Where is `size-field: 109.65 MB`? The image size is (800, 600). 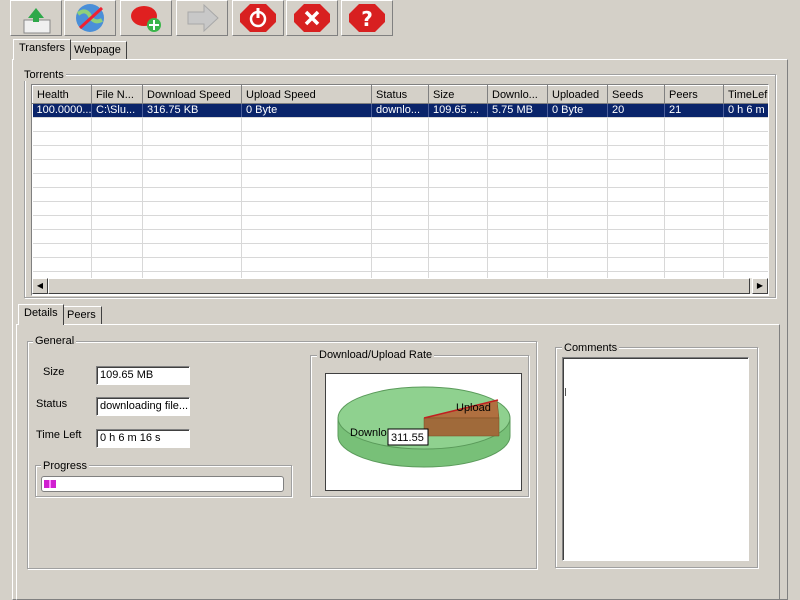 size-field: 109.65 MB is located at coordinates (143, 375).